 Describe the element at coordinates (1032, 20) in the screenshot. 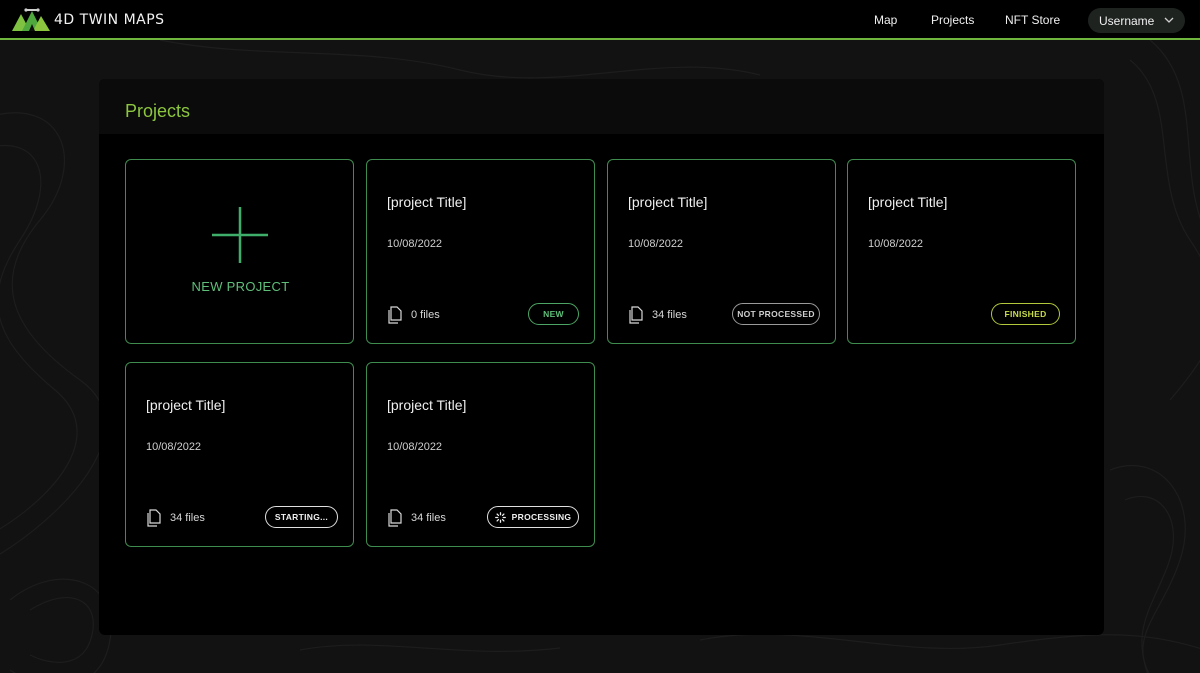

I see `nav-nft-store: NFT Store` at that location.